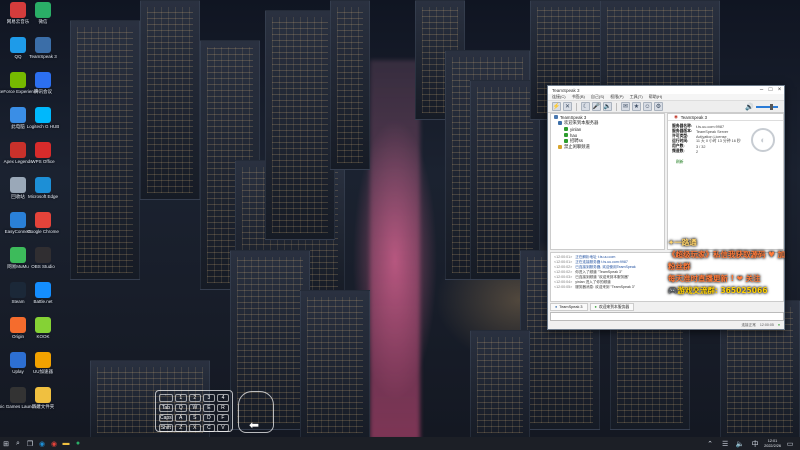 Image resolution: width=800 pixels, height=450 pixels. Describe the element at coordinates (556, 307) in the screenshot. I see `server-tab-icon: ●` at that location.